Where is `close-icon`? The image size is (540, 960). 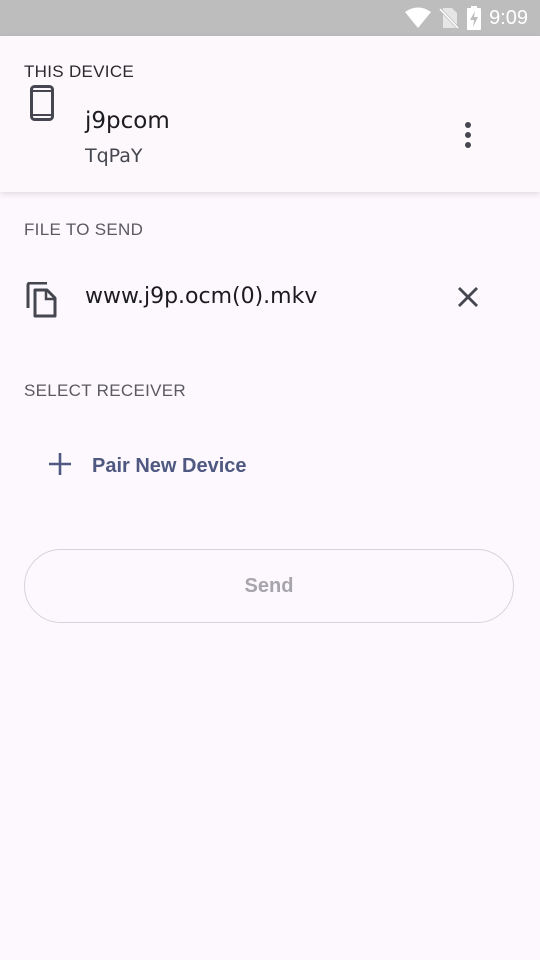
close-icon is located at coordinates (468, 299).